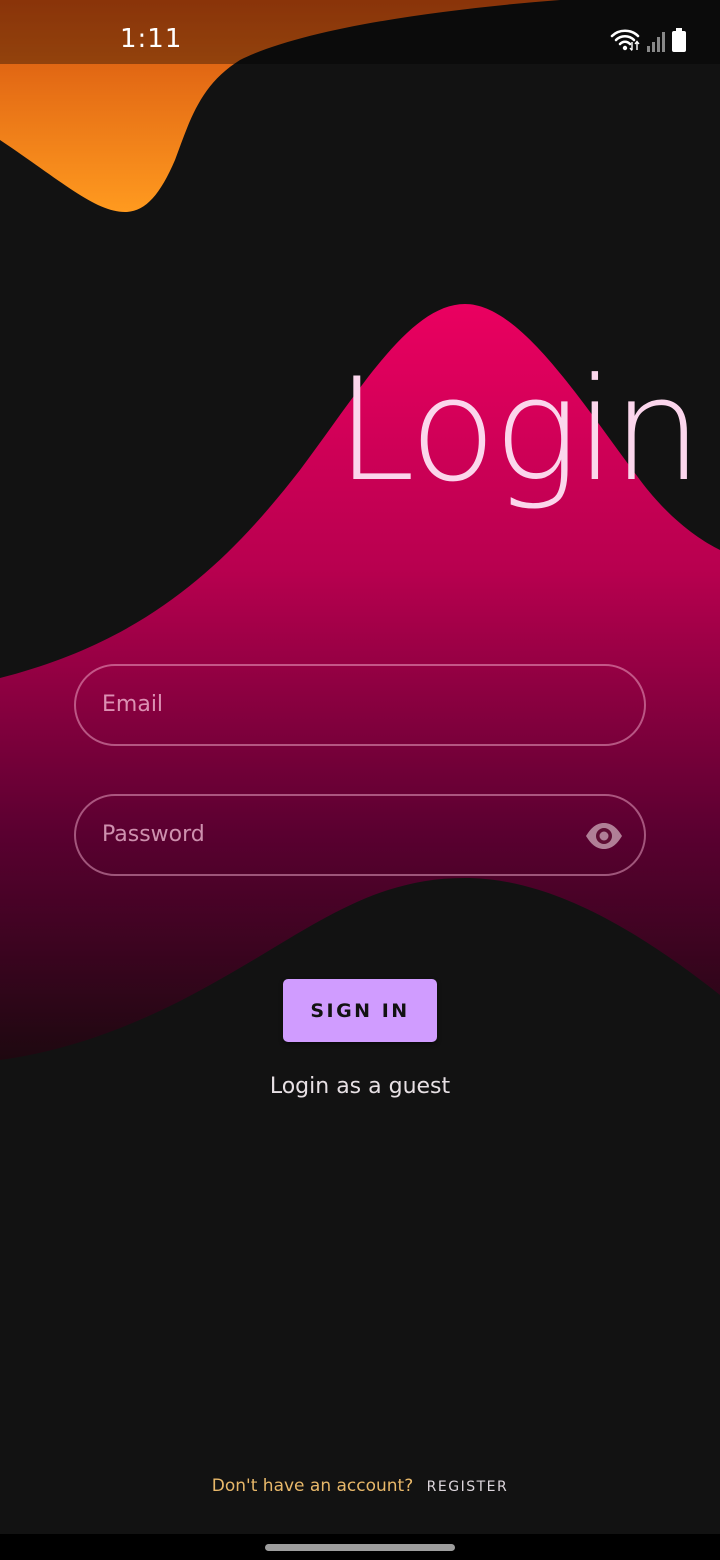 The height and width of the screenshot is (1560, 720). I want to click on register-row: Don't have an account? REGISTER, so click(360, 1486).